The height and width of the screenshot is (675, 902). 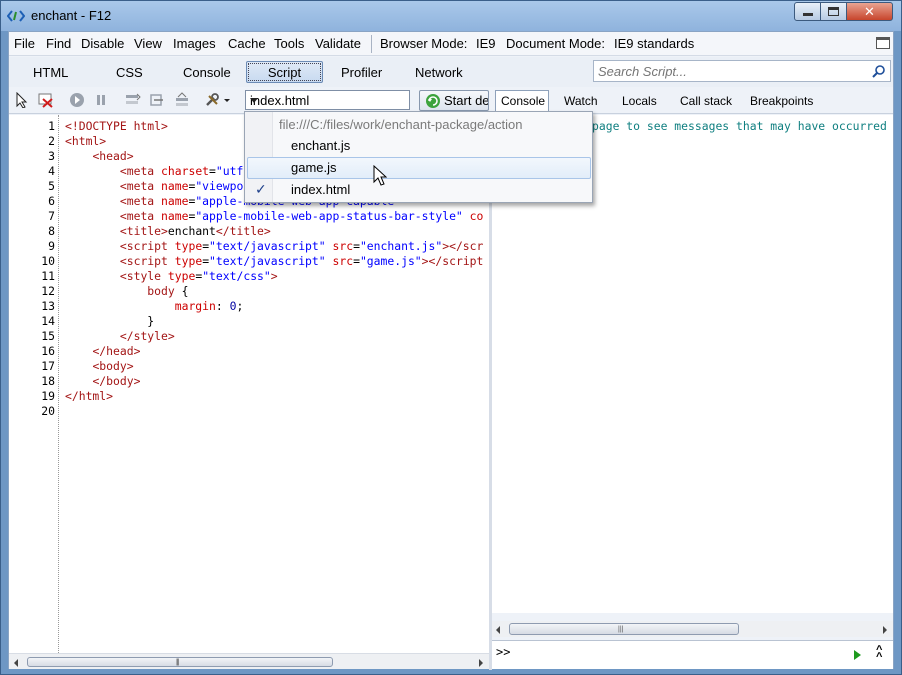 I want to click on console-prompt: >>, so click(x=503, y=652).